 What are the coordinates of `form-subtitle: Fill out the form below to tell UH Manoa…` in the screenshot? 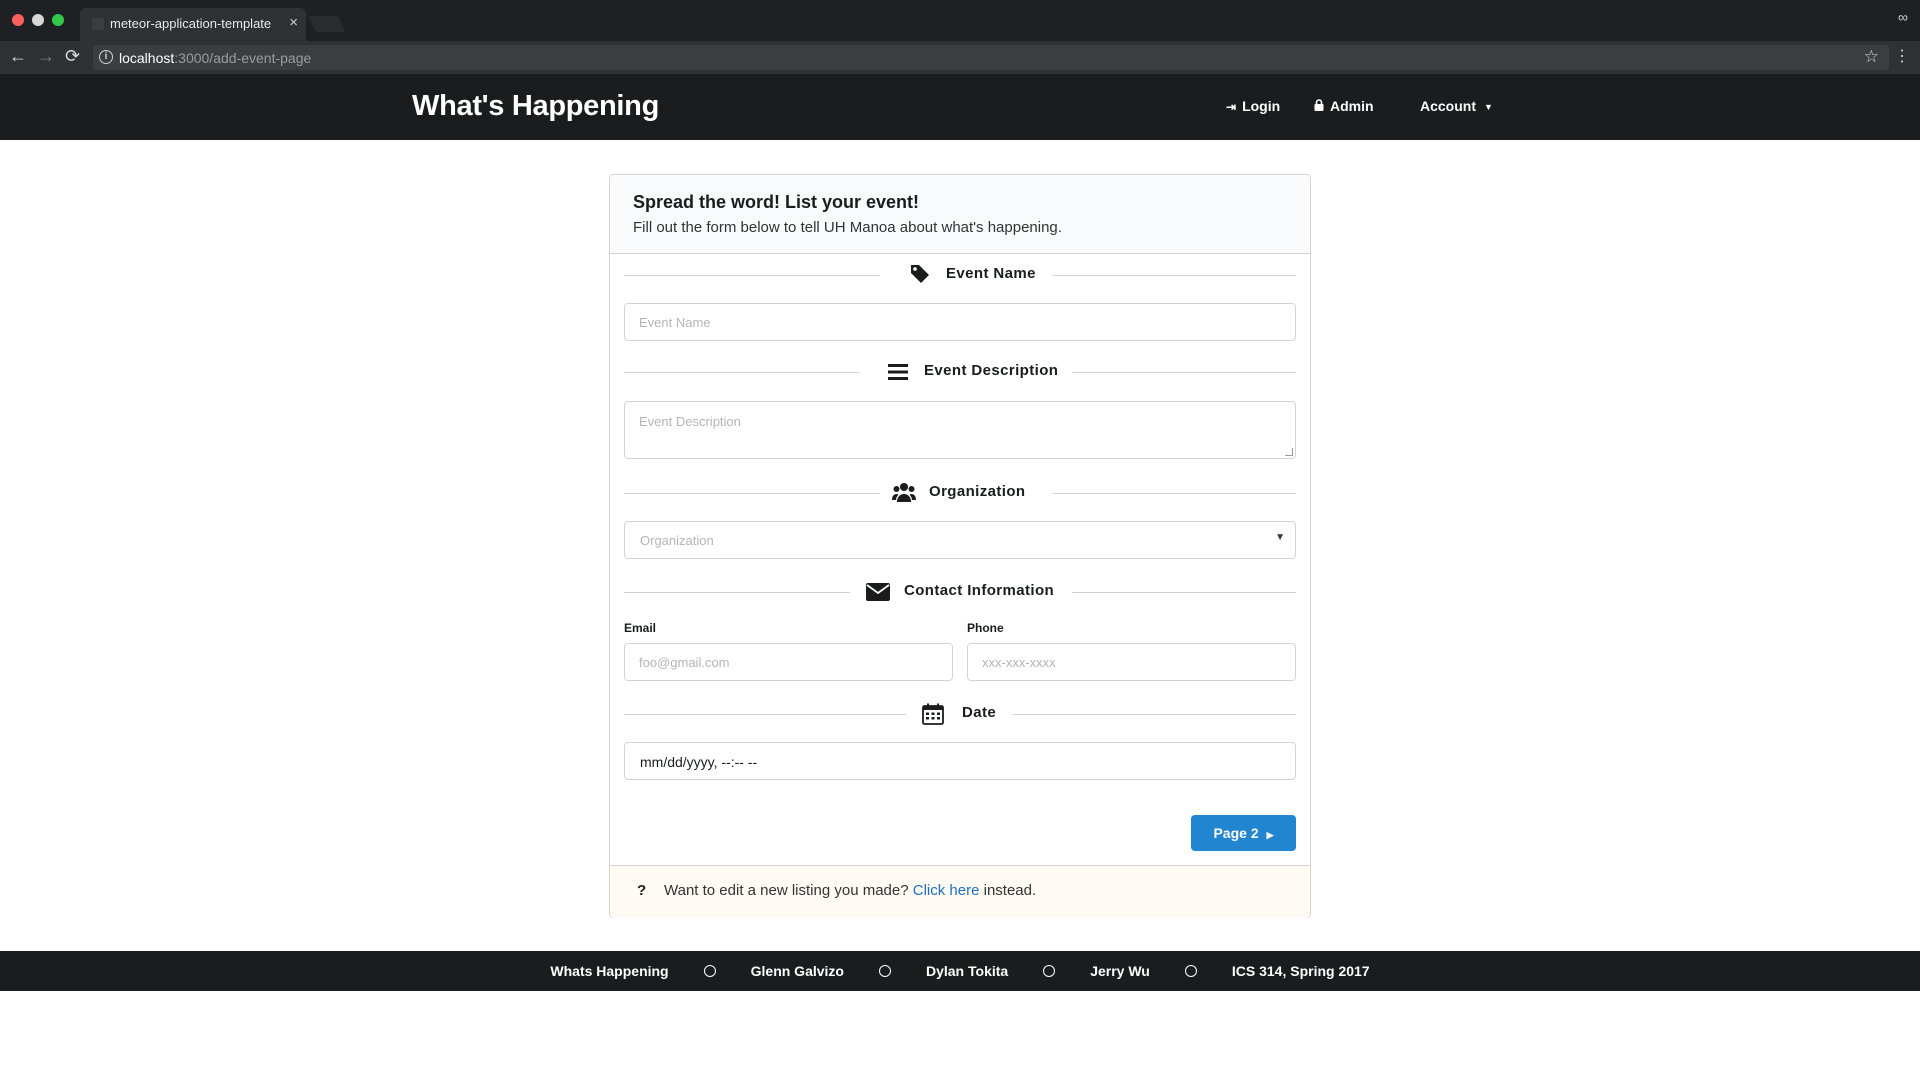 It's located at (847, 227).